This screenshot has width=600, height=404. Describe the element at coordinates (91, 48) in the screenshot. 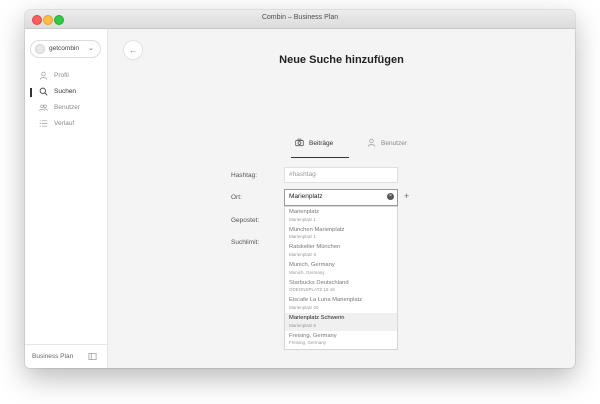

I see `chevron-down-icon: ⌄` at that location.